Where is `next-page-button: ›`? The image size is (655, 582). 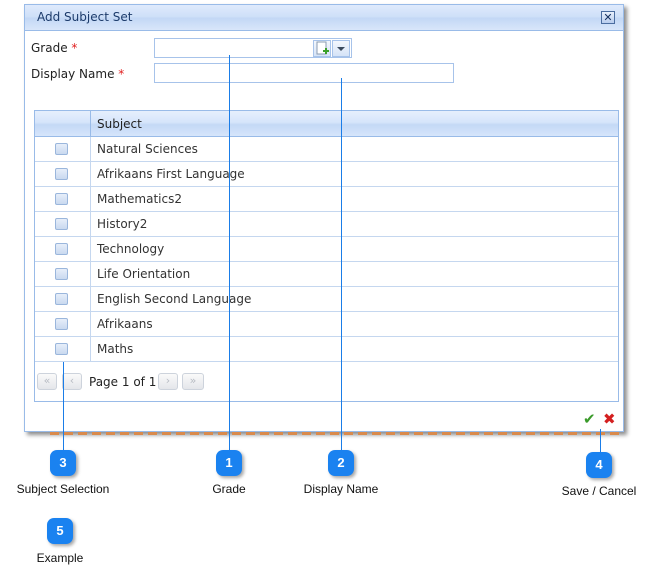
next-page-button: › is located at coordinates (168, 381).